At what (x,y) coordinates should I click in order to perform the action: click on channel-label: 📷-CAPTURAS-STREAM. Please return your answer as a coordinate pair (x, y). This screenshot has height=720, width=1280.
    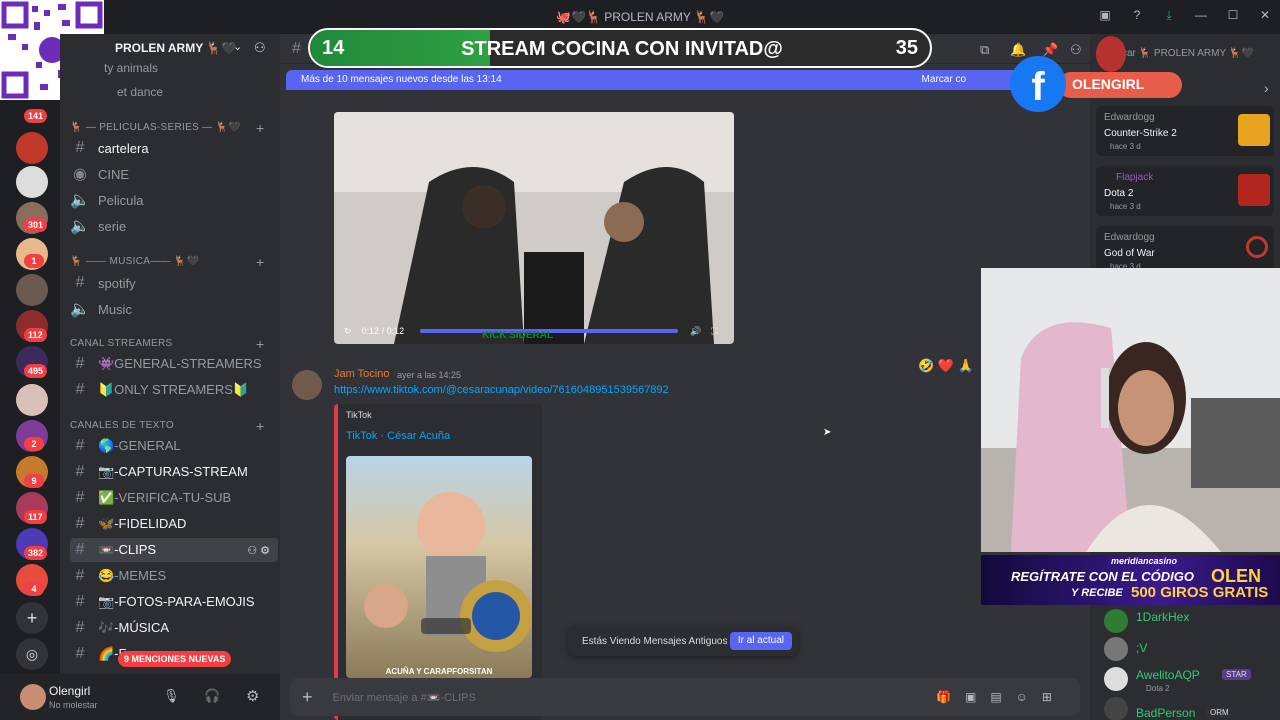
    Looking at the image, I should click on (173, 471).